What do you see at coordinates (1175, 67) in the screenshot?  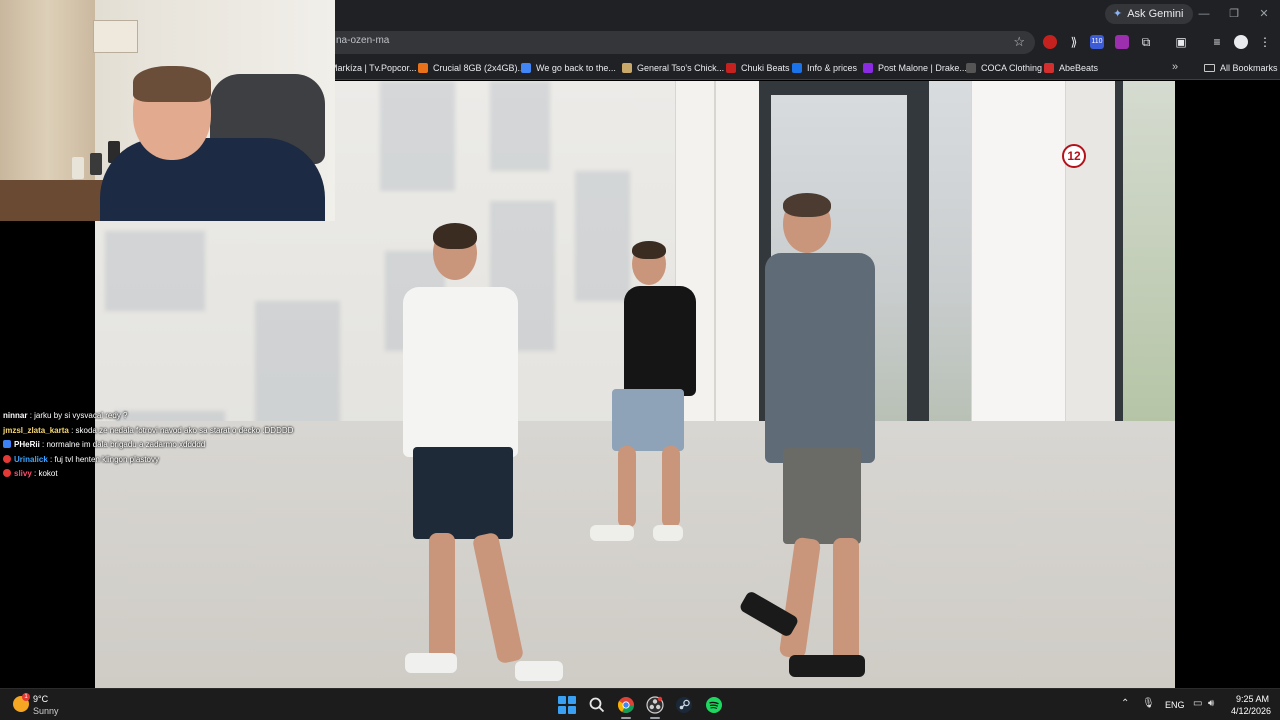 I see `bookmarks-overflow-icon: »` at bounding box center [1175, 67].